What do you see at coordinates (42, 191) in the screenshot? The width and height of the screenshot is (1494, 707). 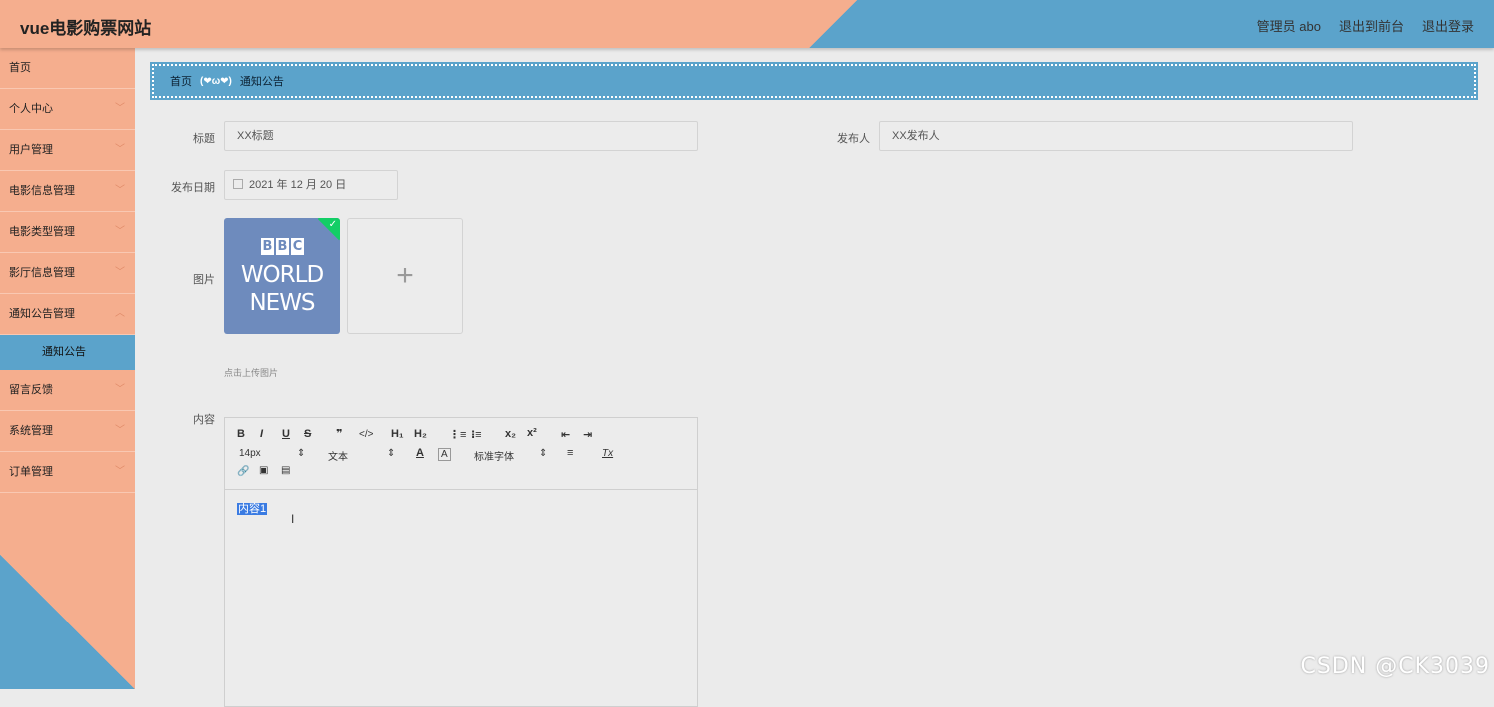 I see `sidebar-item-label: 电影信息管理` at bounding box center [42, 191].